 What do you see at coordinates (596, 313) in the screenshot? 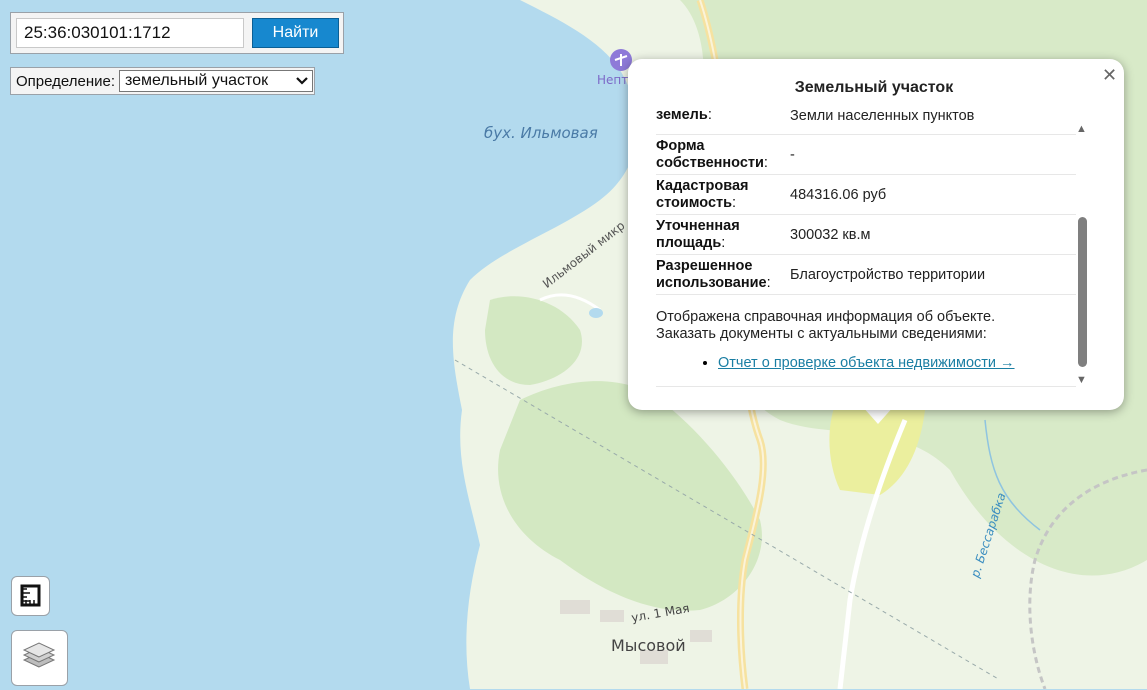
I see `pond` at bounding box center [596, 313].